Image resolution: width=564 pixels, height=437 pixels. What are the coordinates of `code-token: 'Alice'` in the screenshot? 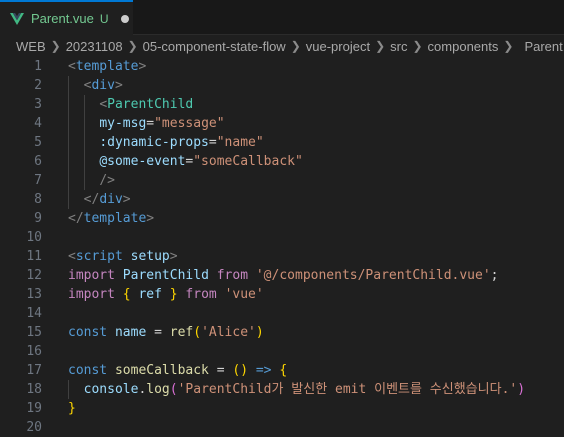 It's located at (228, 332).